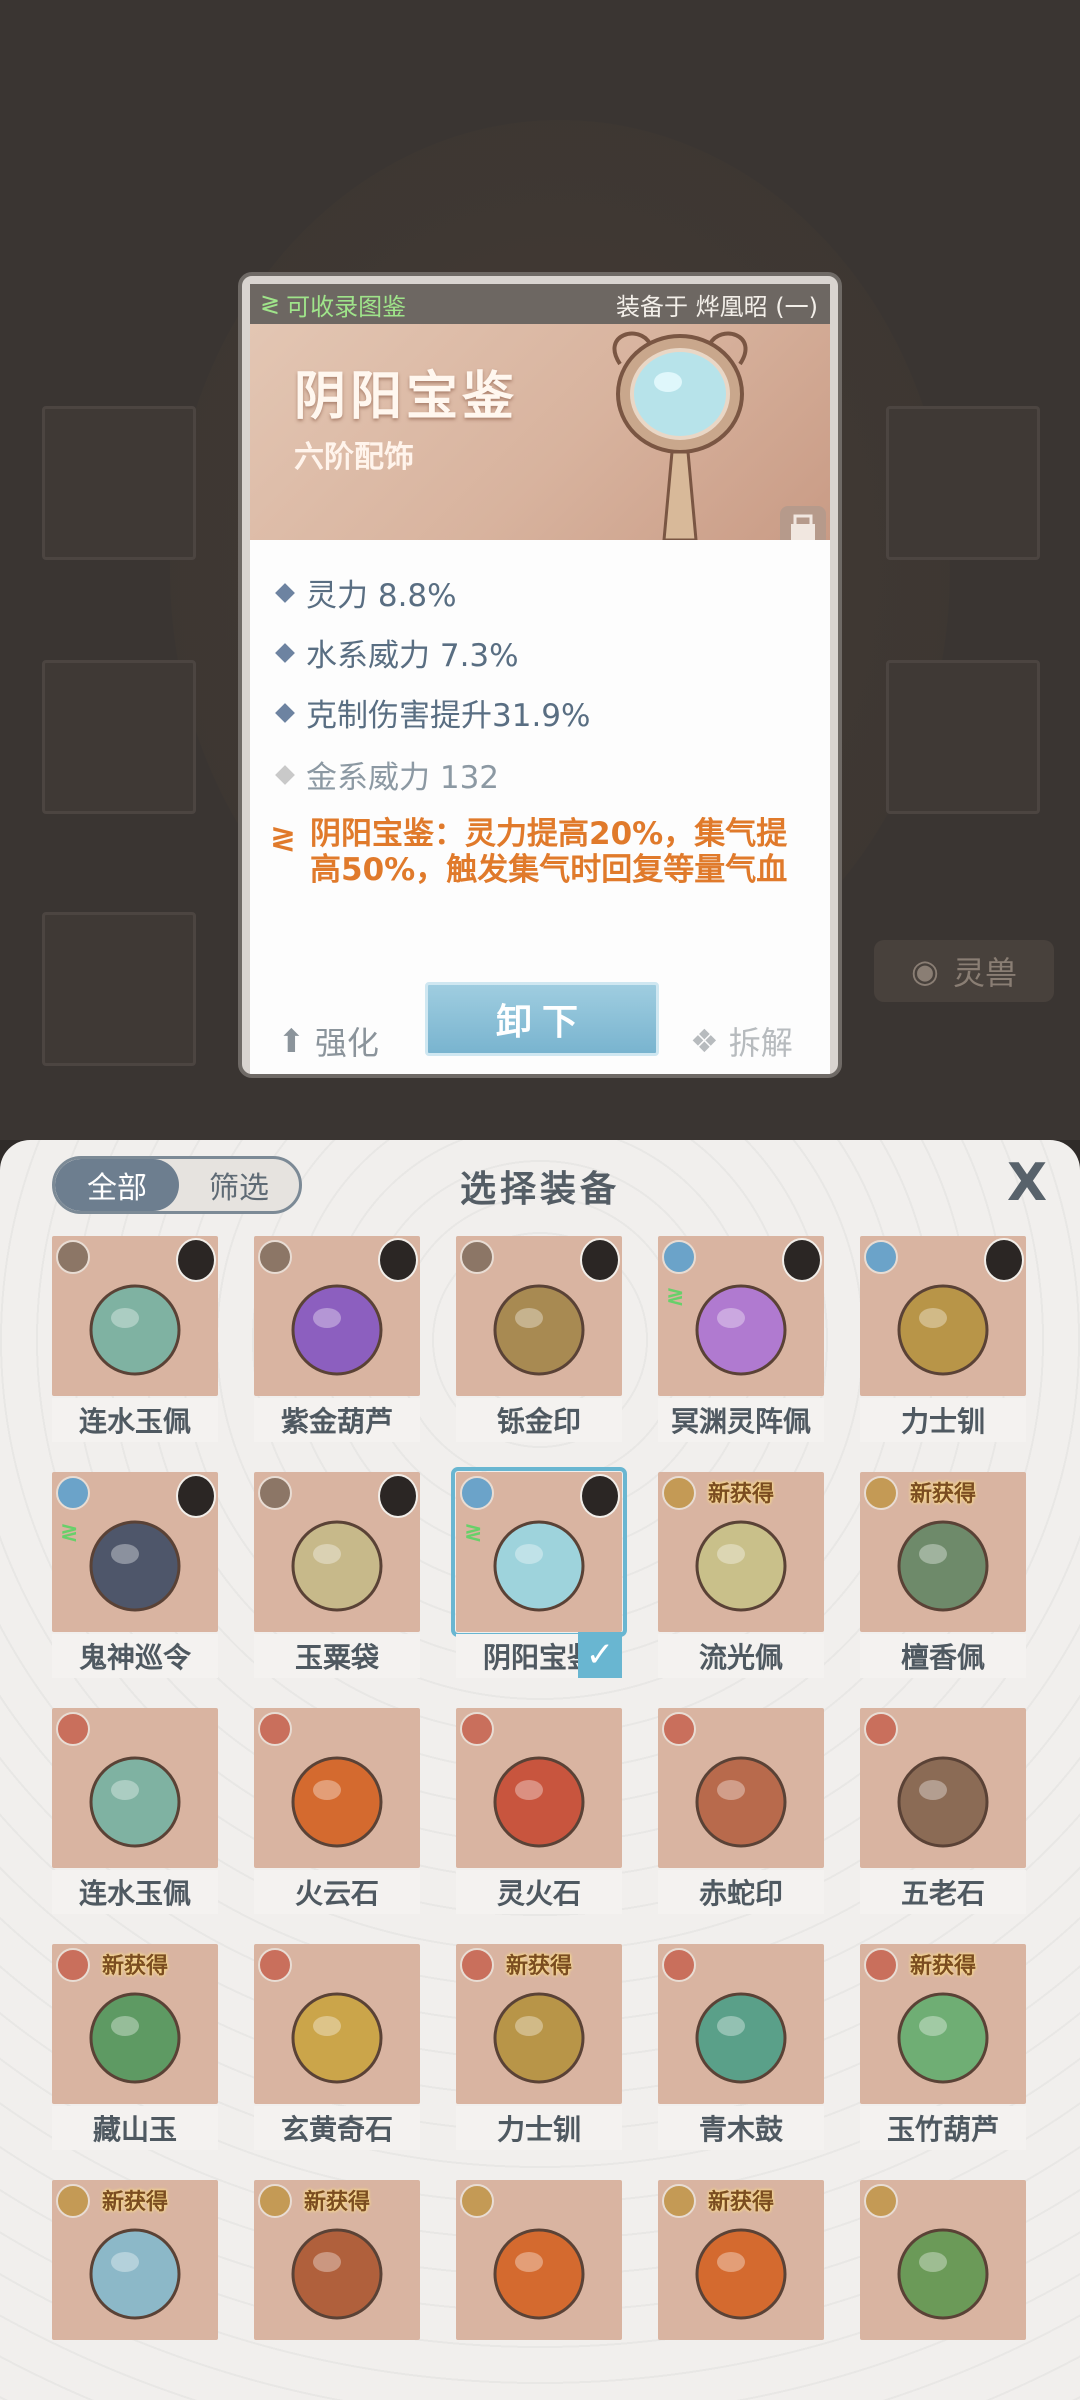 The width and height of the screenshot is (1080, 2400). I want to click on stat-line: 水系威力 7.3%, so click(397, 652).